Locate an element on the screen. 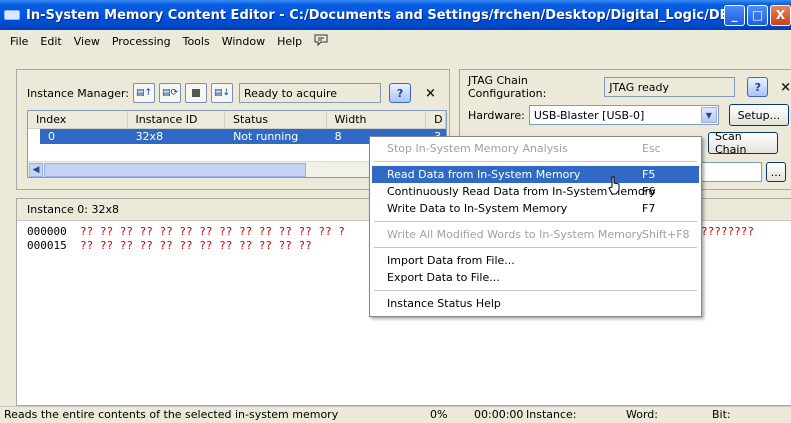 Image resolution: width=791 pixels, height=423 pixels. shortcut-label: F6 is located at coordinates (649, 191).